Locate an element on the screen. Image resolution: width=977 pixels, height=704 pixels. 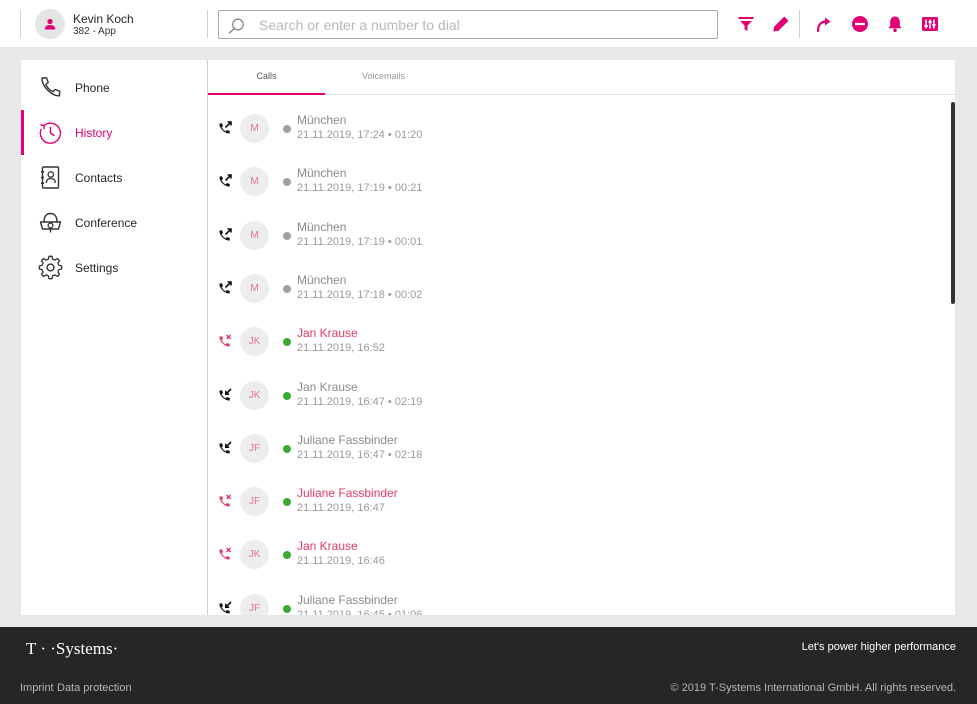
user-avatar is located at coordinates (50, 24).